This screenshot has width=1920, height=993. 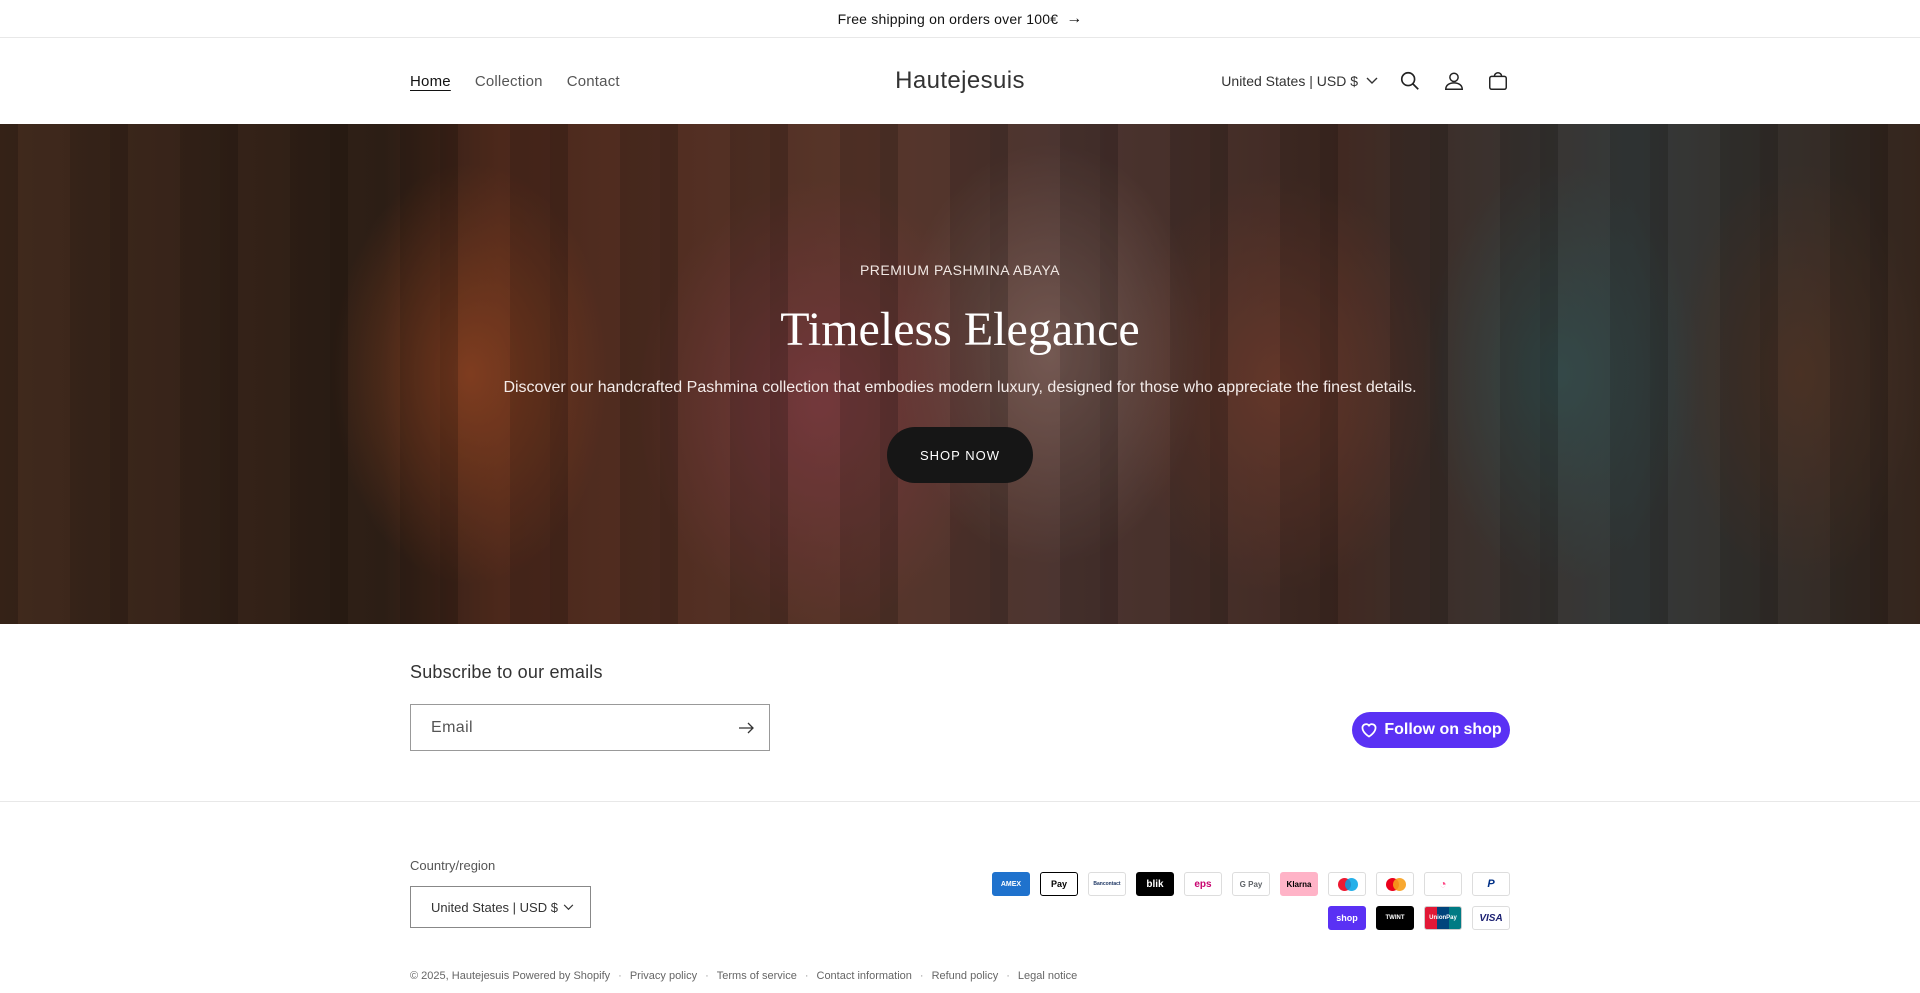 What do you see at coordinates (1443, 729) in the screenshot?
I see `follow-label: Follow on shop` at bounding box center [1443, 729].